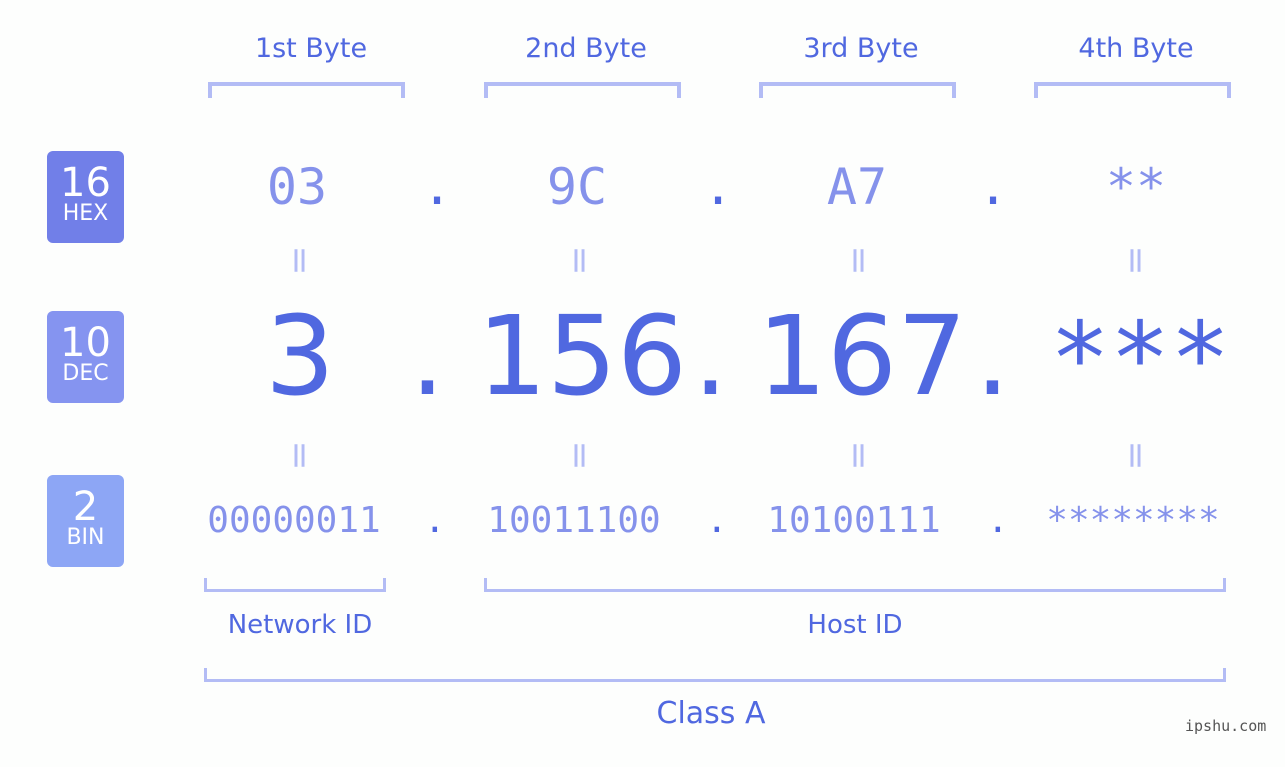 The width and height of the screenshot is (1285, 767). What do you see at coordinates (861, 48) in the screenshot?
I see `byte-label-3: 3rd Byte` at bounding box center [861, 48].